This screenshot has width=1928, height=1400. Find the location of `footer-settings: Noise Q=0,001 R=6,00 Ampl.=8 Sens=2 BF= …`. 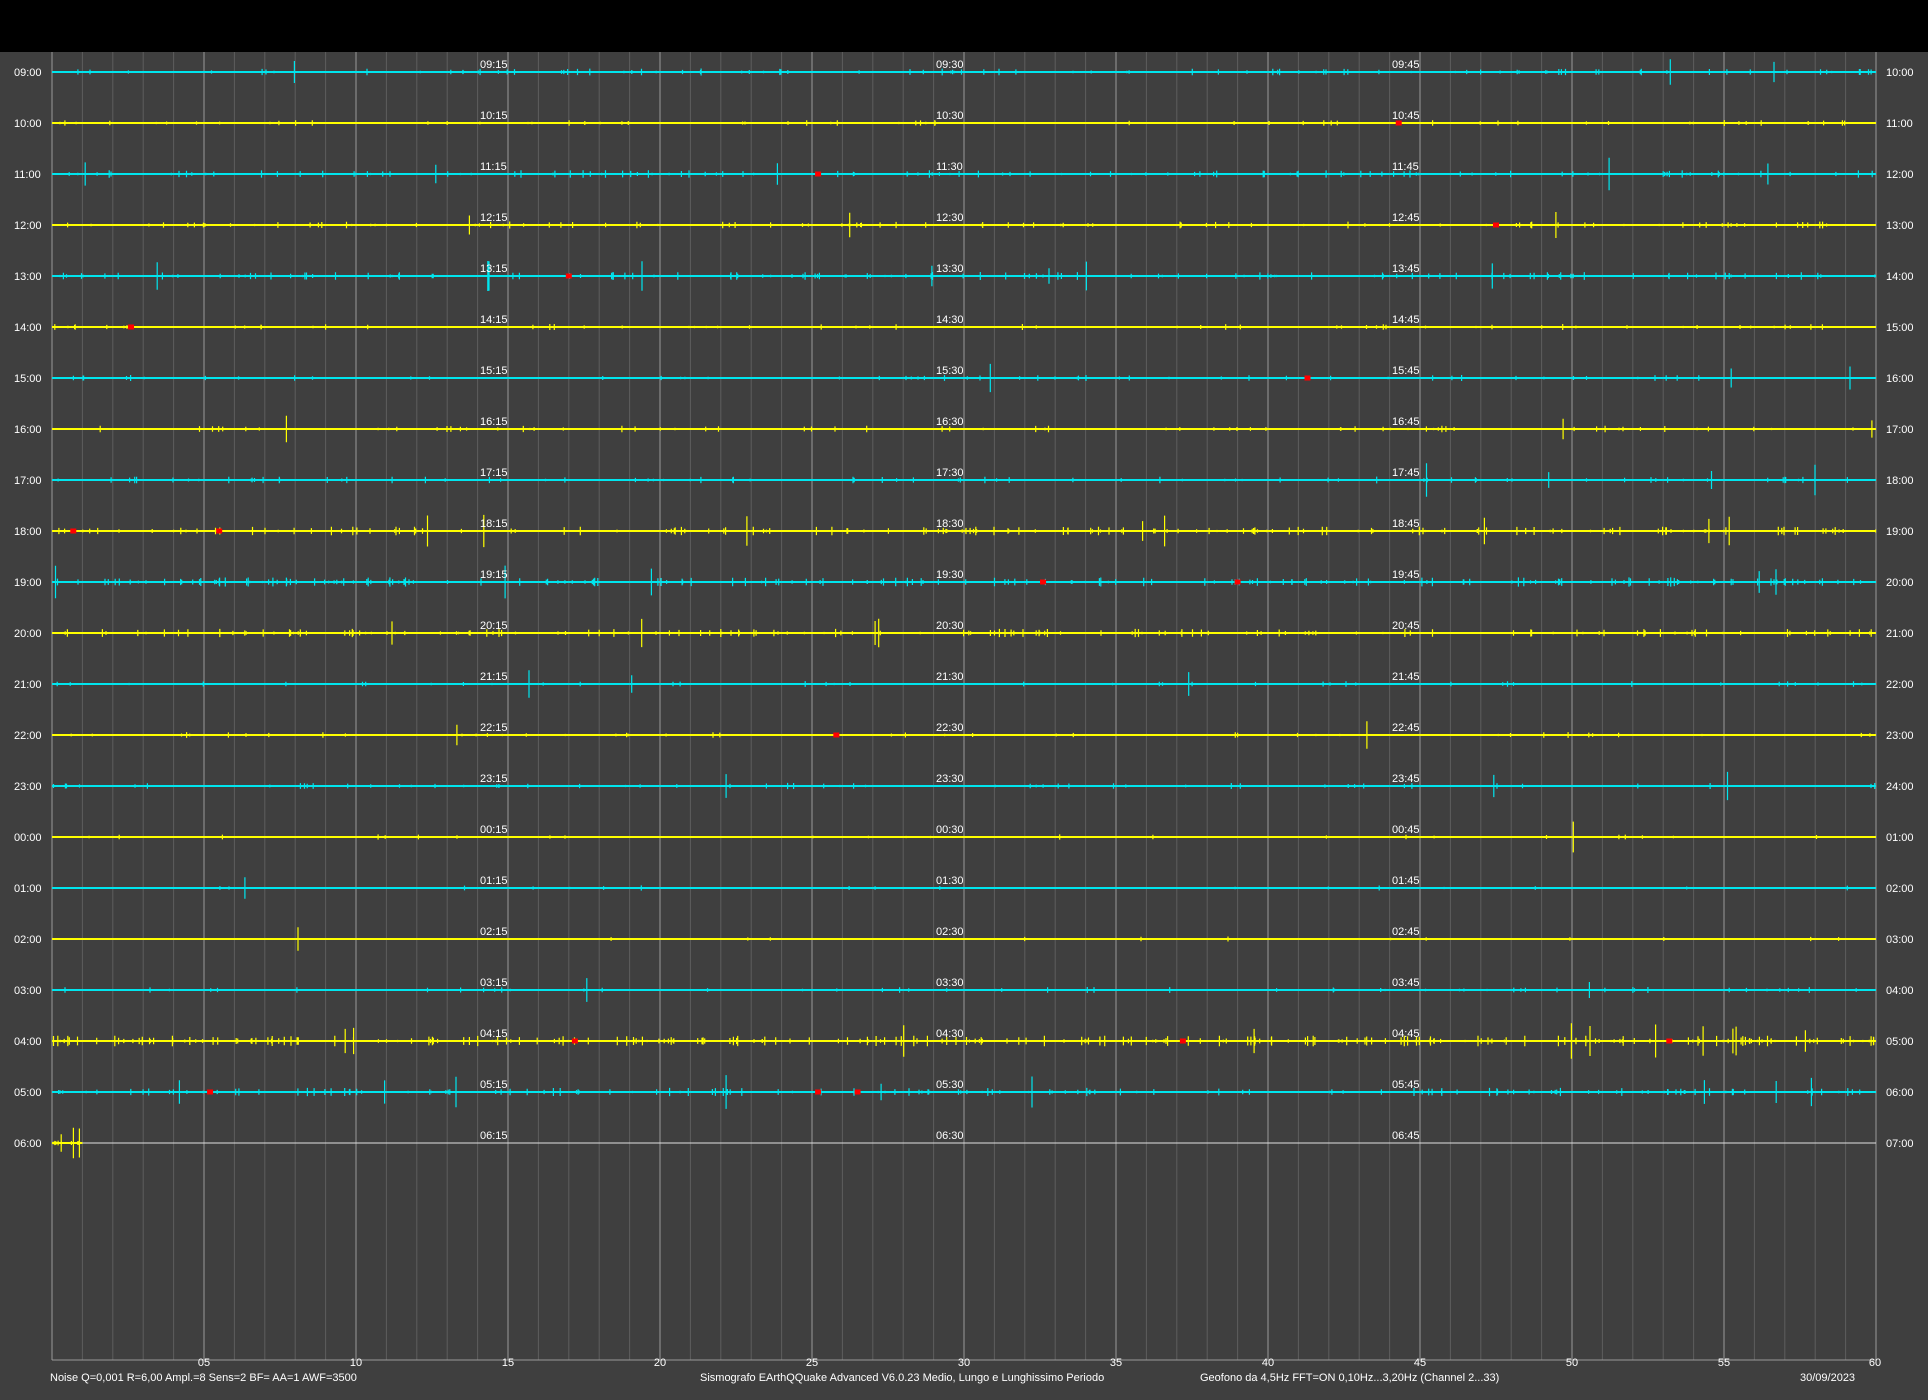

footer-settings: Noise Q=0,001 R=6,00 Ampl.=8 Sens=2 BF= … is located at coordinates (203, 1378).